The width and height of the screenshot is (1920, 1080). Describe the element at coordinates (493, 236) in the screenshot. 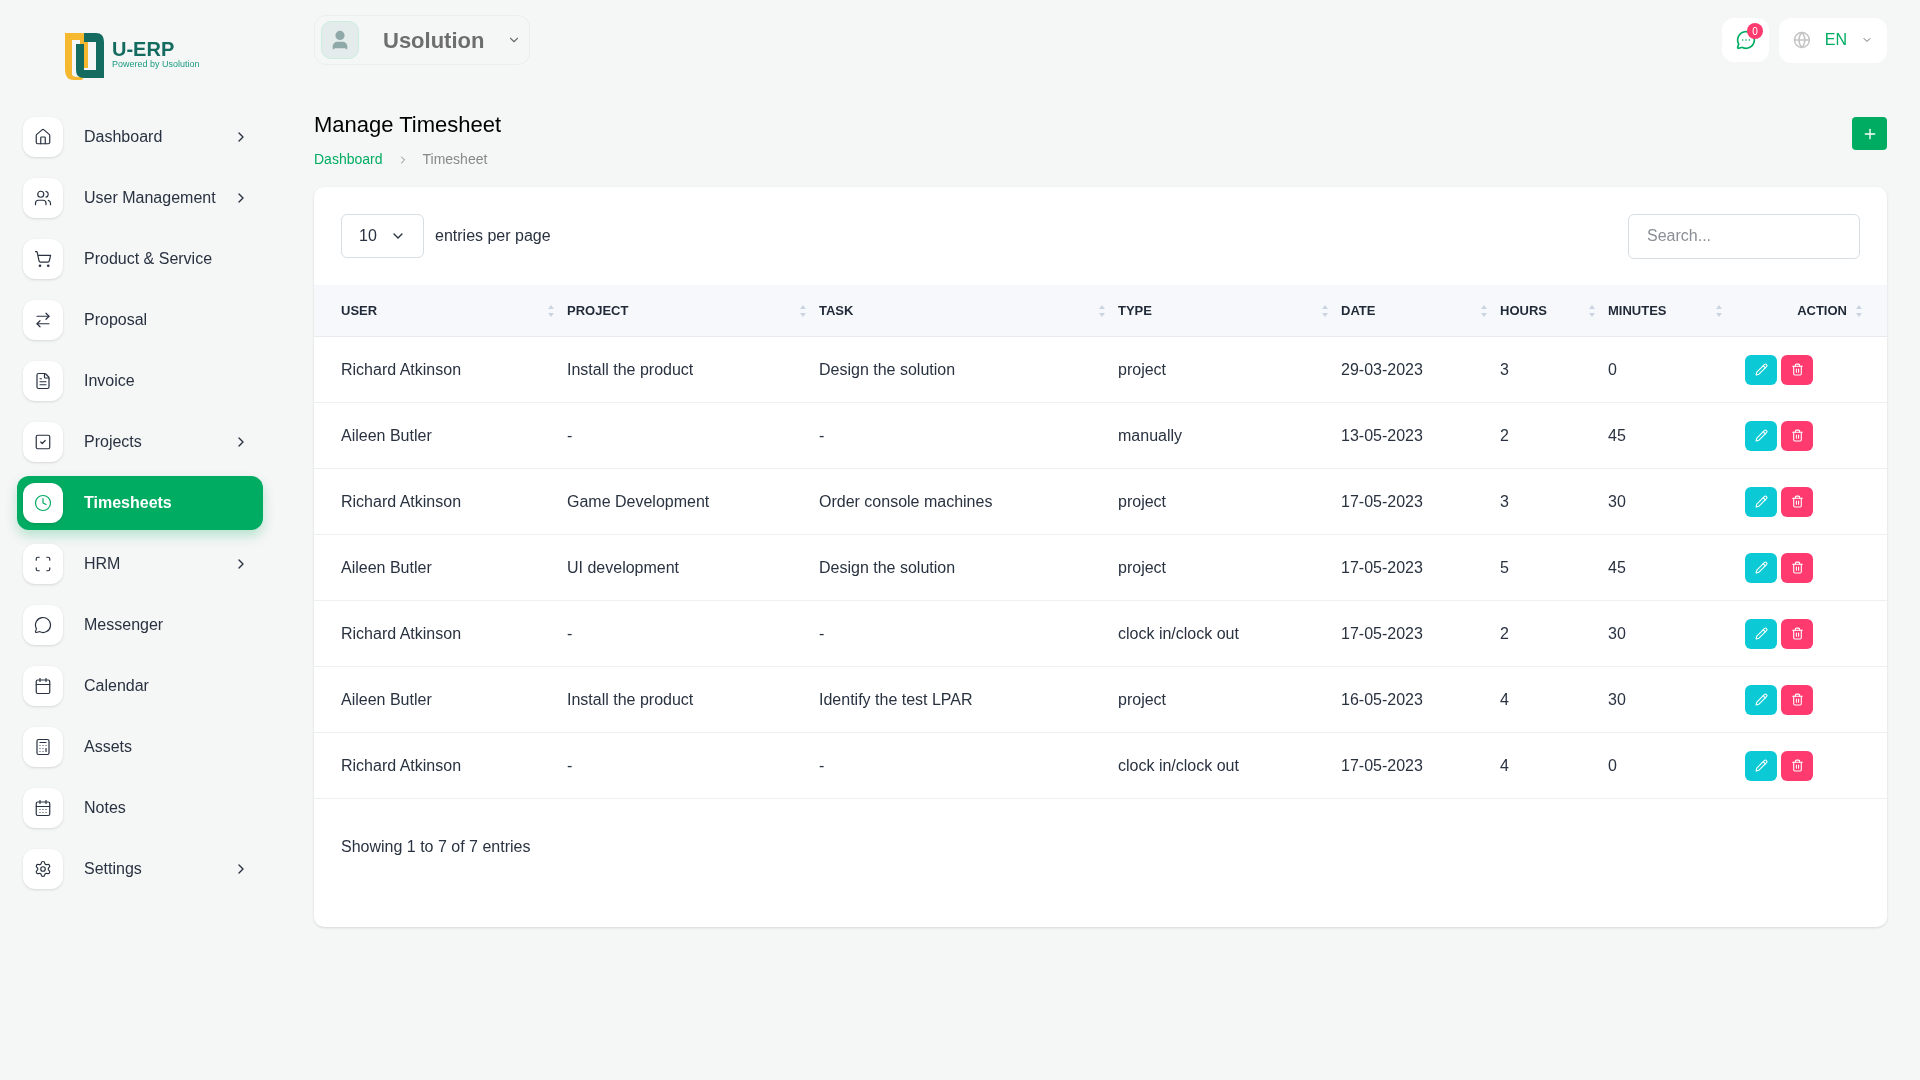

I see `page-size-label: entries per page` at that location.